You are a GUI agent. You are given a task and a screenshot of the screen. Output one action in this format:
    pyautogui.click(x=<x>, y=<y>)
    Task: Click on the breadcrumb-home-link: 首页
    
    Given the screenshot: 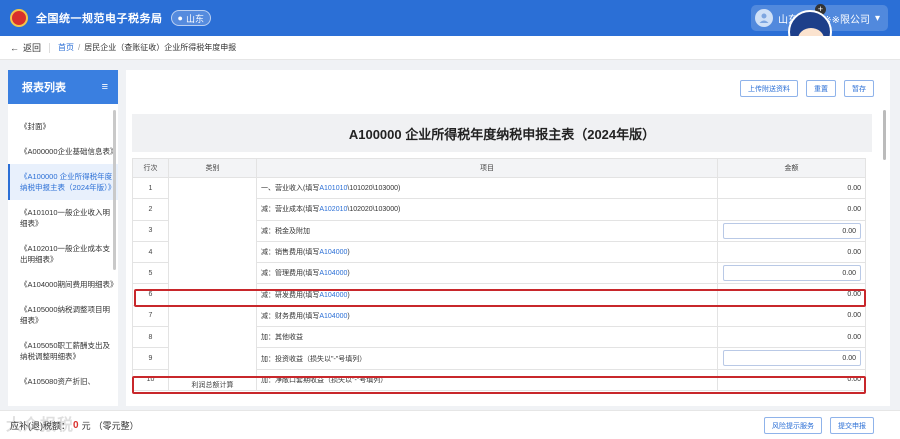 What is the action you would take?
    pyautogui.click(x=66, y=47)
    